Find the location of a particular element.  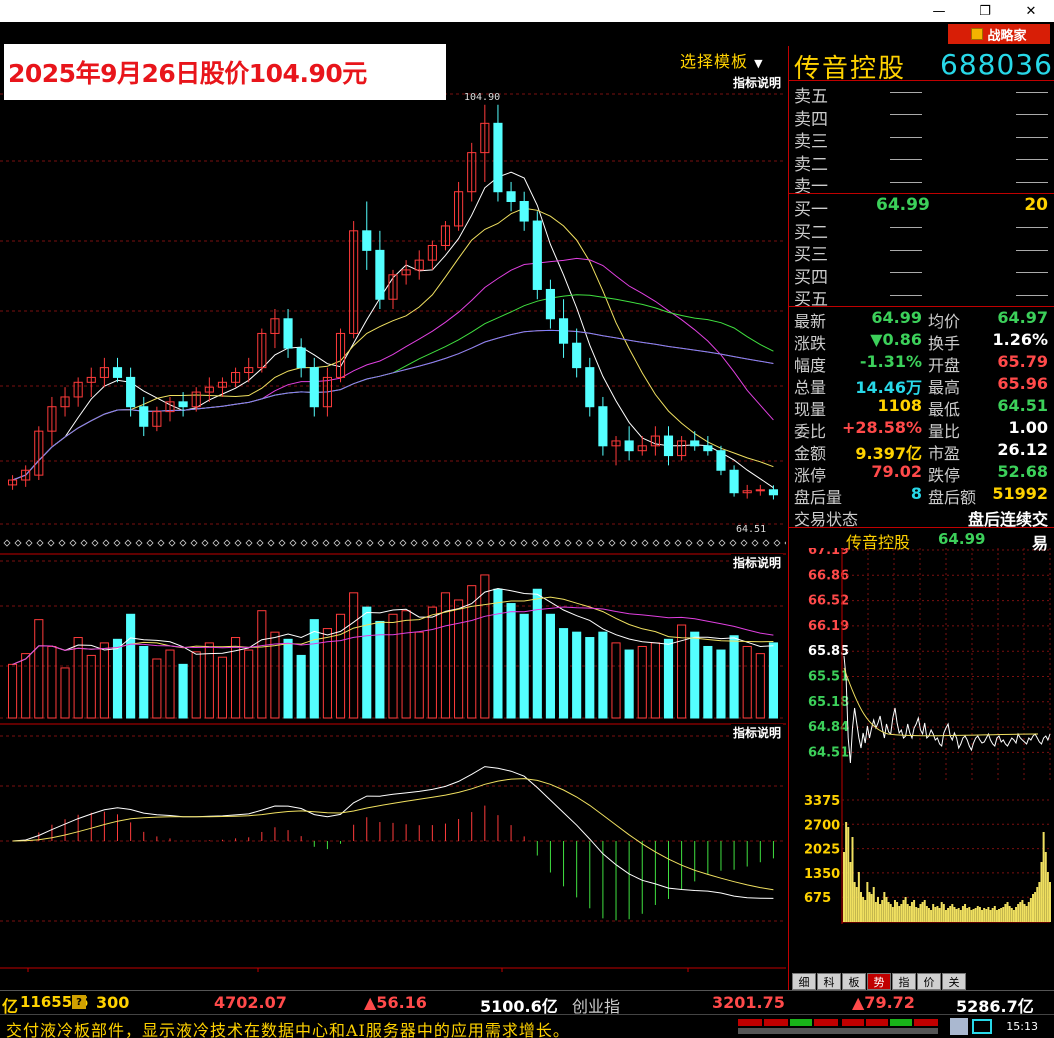

tab-2: 板 is located at coordinates (854, 981).